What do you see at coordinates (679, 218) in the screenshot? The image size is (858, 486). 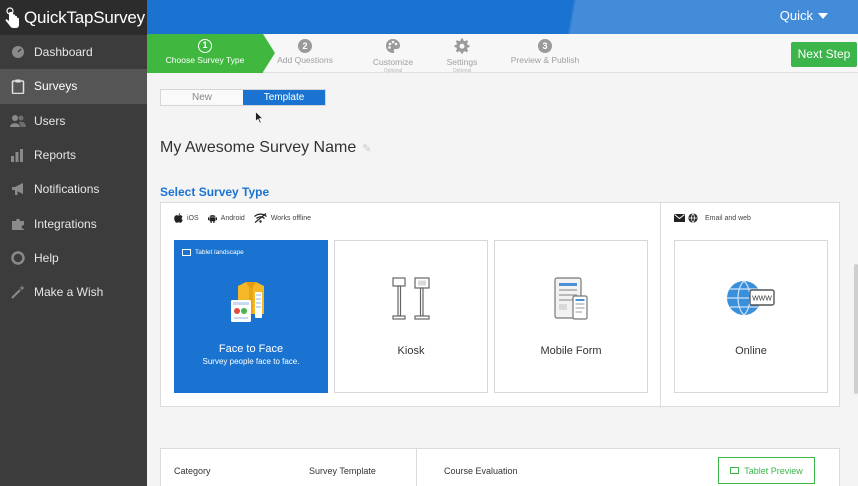 I see `envelope-icon` at bounding box center [679, 218].